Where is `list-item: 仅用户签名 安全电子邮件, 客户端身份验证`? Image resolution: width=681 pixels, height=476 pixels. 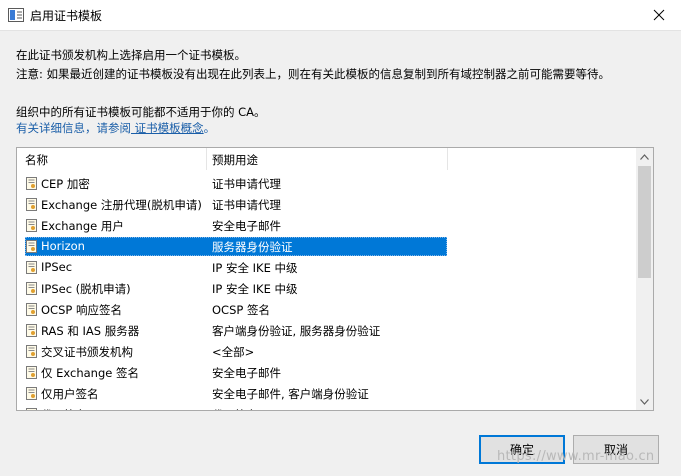
list-item: 仅用户签名 安全电子邮件, 客户端身份验证 is located at coordinates (327, 393).